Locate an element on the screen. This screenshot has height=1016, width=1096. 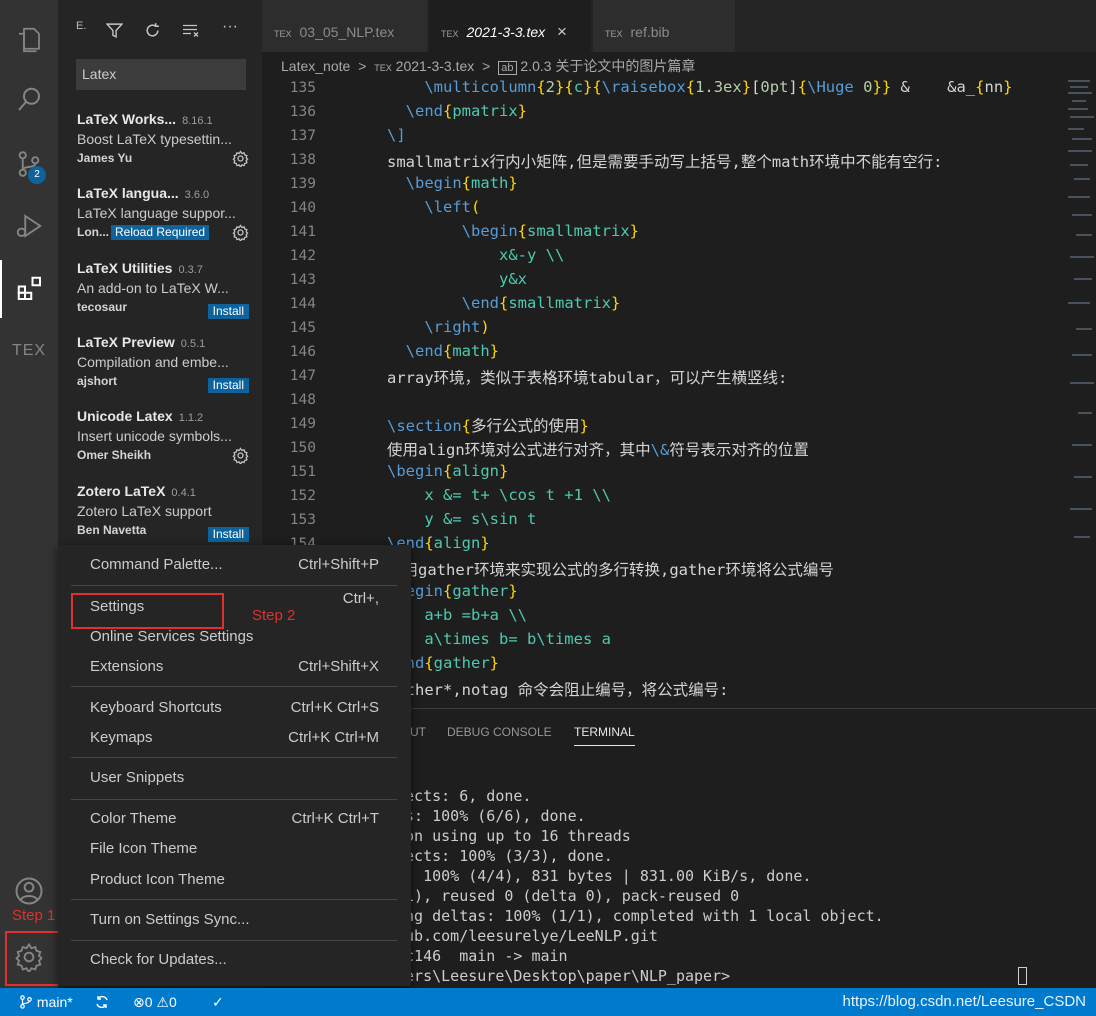
code-line: x&-y \\ is located at coordinates (531, 255).